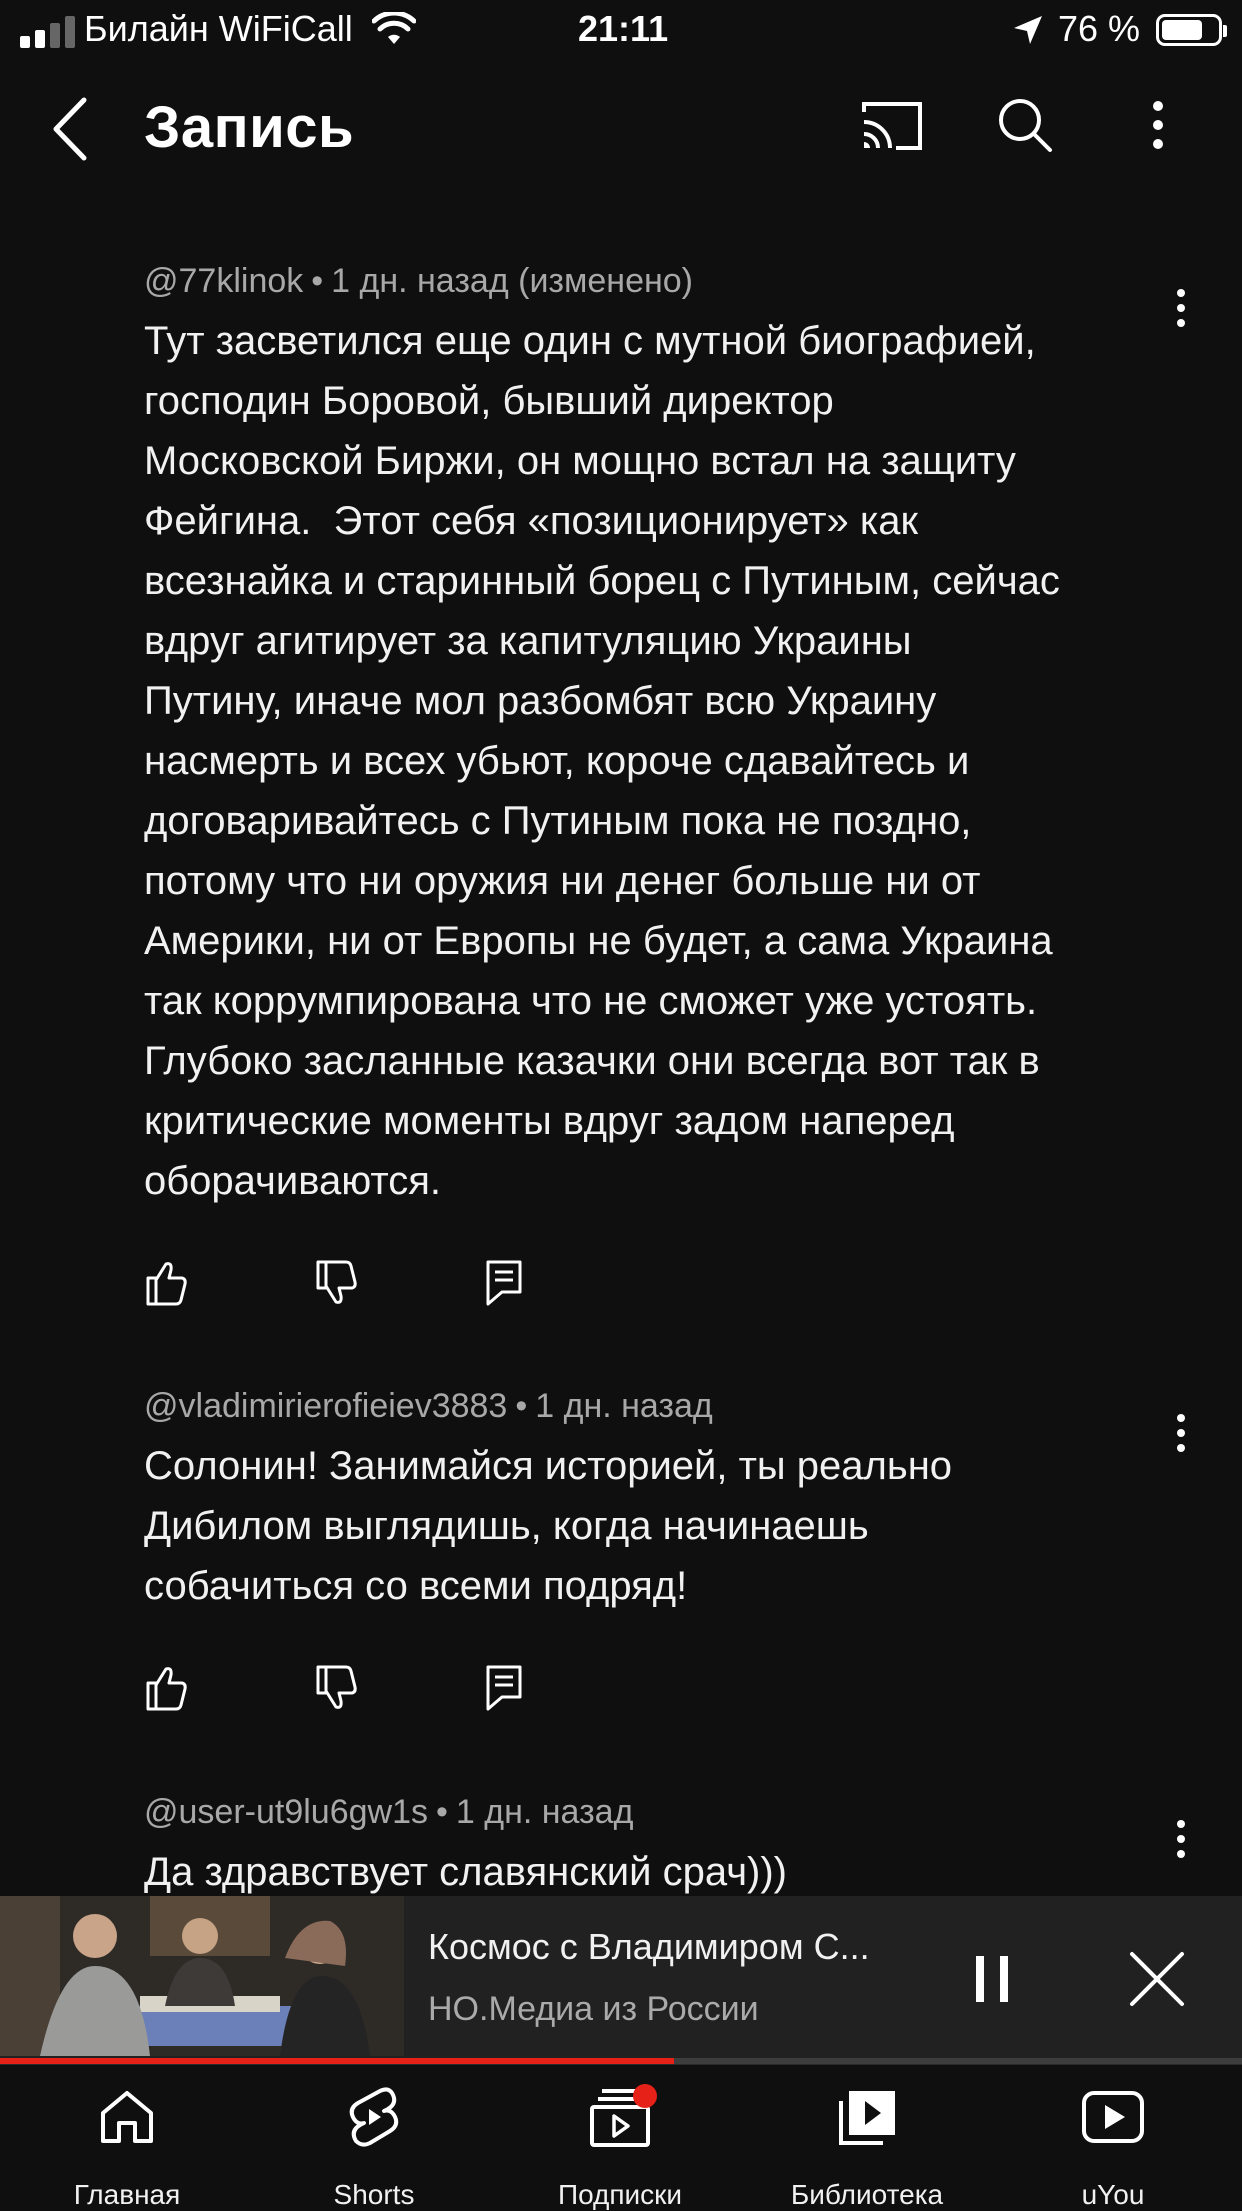 This screenshot has width=1242, height=2211. Describe the element at coordinates (1113, 2117) in the screenshot. I see `uyou-icon` at that location.